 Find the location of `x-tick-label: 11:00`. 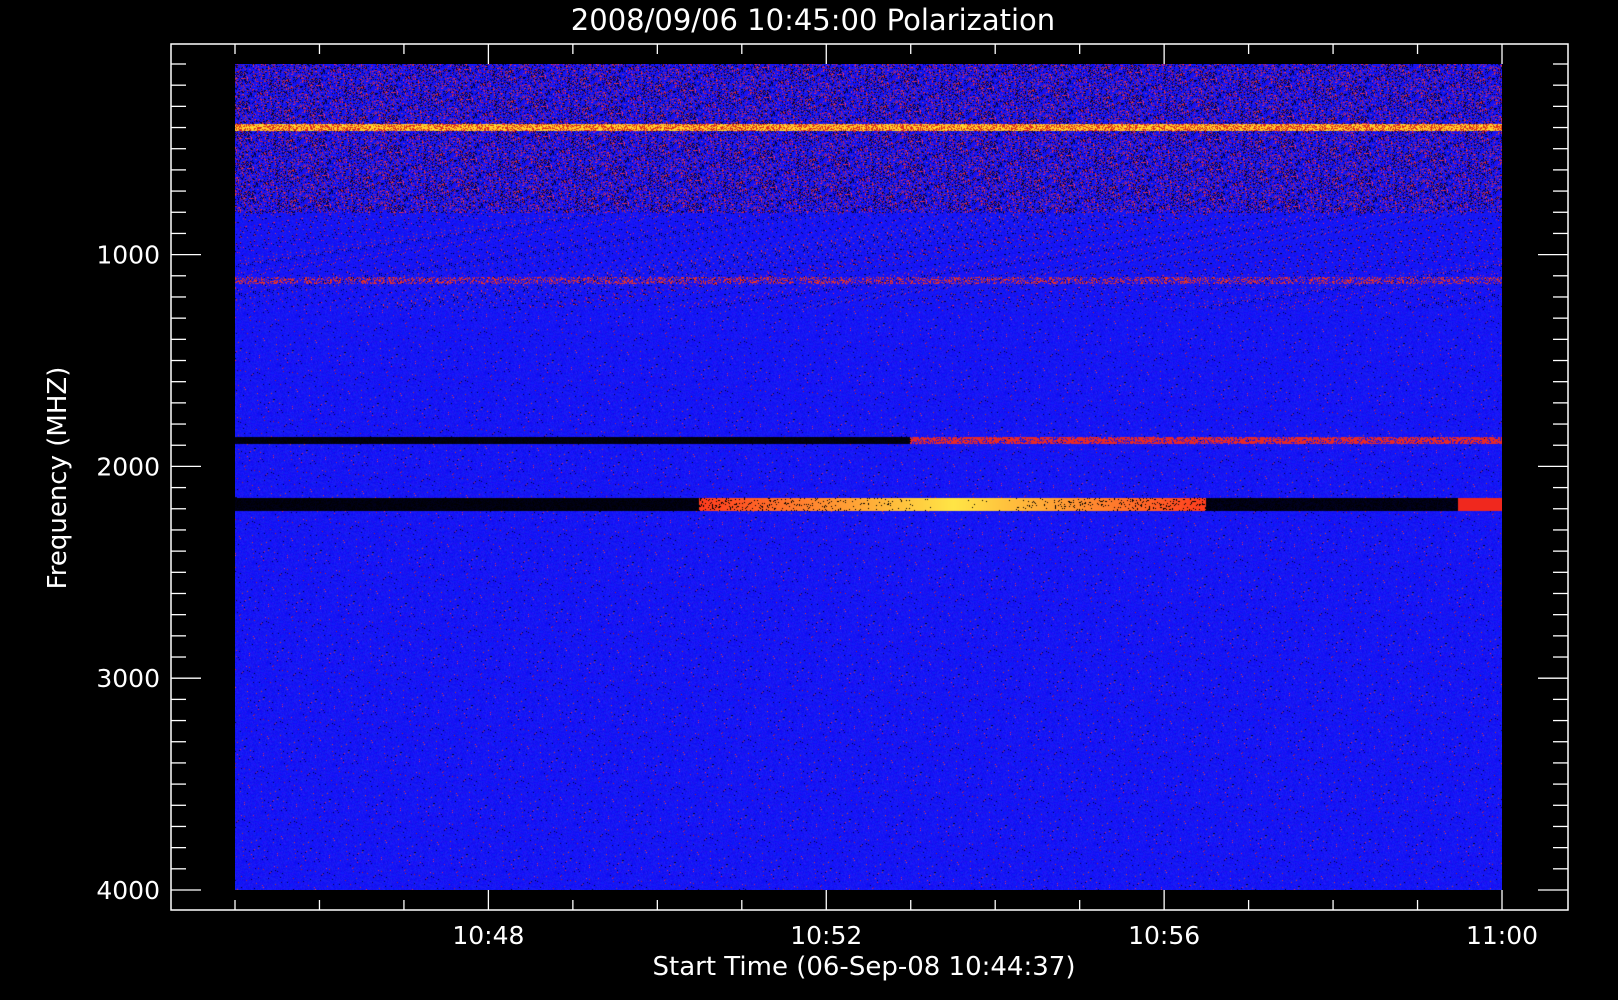

x-tick-label: 11:00 is located at coordinates (1502, 935).